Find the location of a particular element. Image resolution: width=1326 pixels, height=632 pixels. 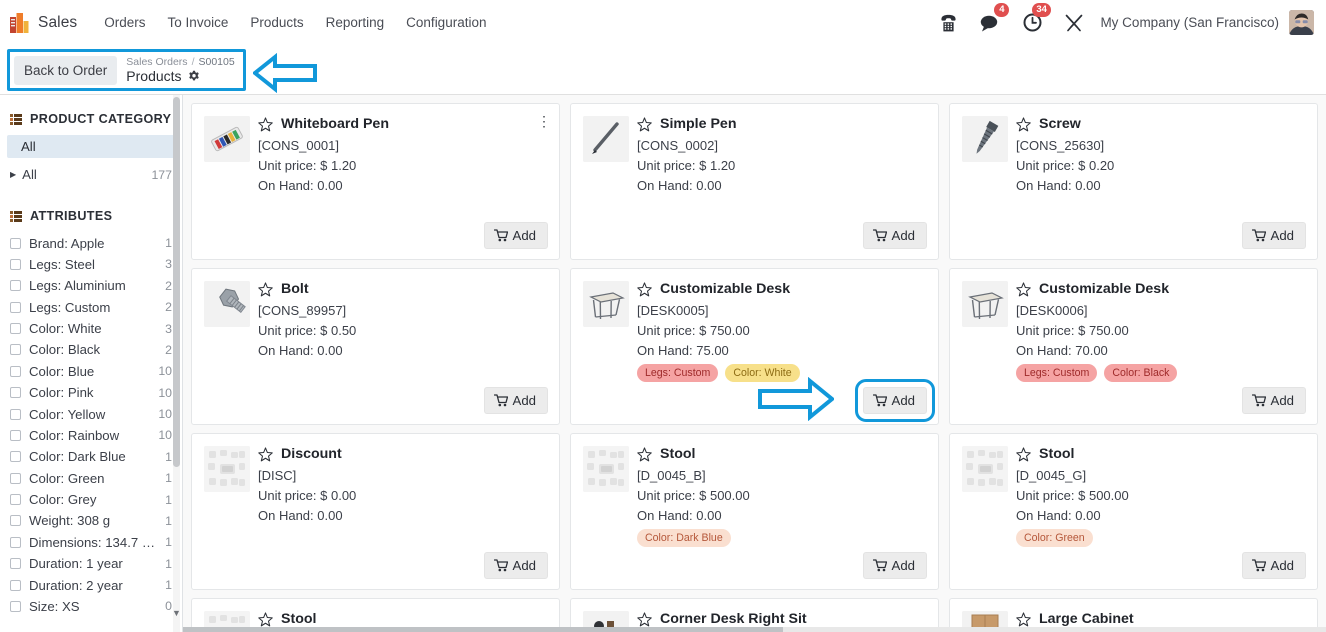

nav-item-products: Products is located at coordinates (276, 22).